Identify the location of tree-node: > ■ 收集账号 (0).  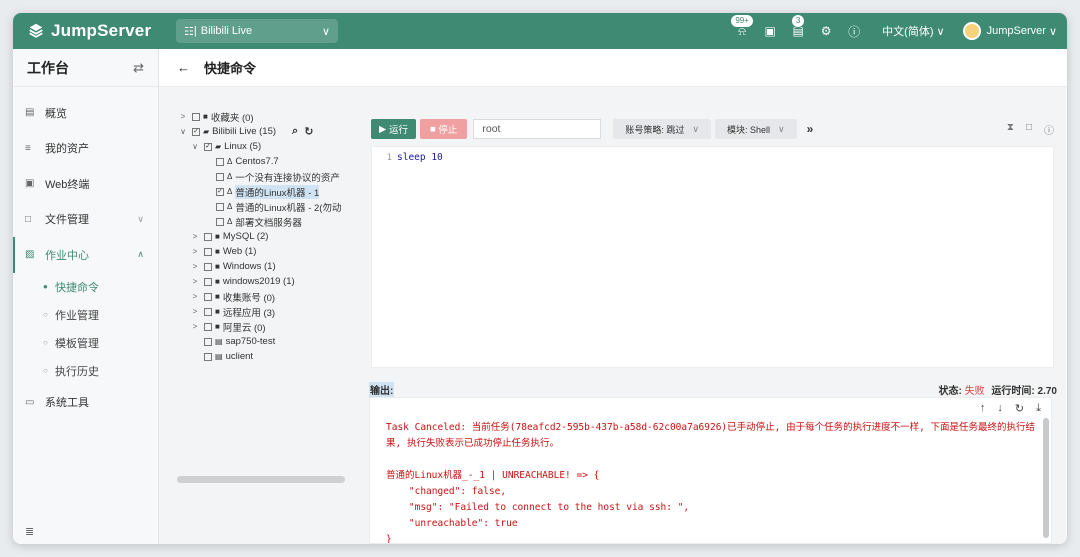
(259, 296).